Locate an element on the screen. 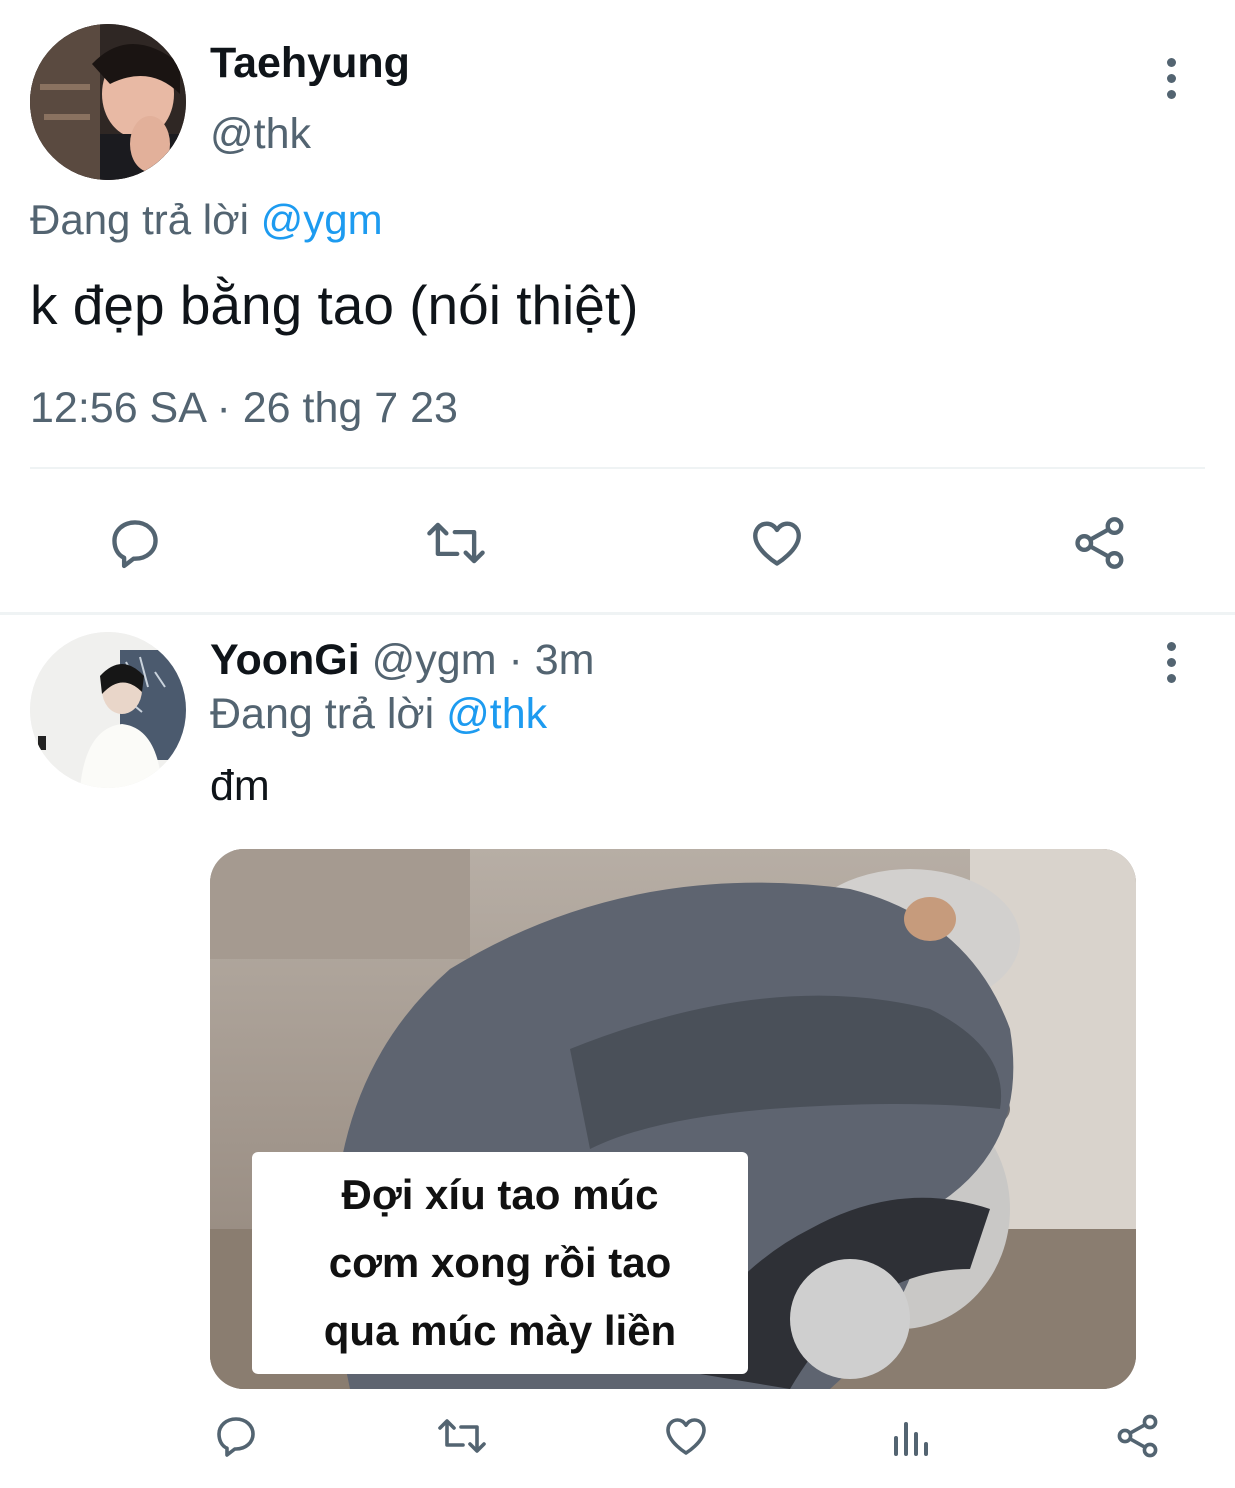 The width and height of the screenshot is (1235, 1488). reply-button is located at coordinates (135, 543).